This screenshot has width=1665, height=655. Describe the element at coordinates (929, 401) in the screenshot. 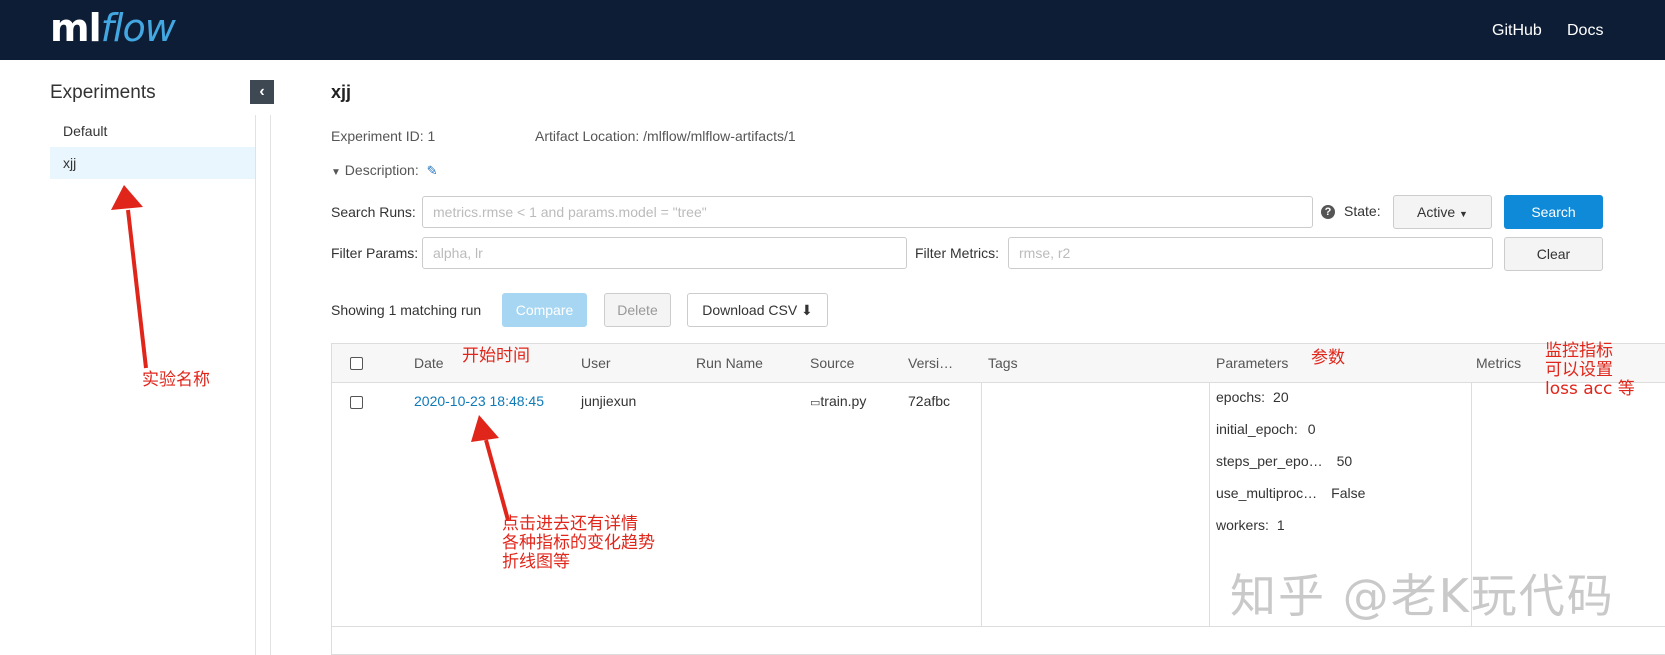

I see `run-version: 72afbc` at that location.